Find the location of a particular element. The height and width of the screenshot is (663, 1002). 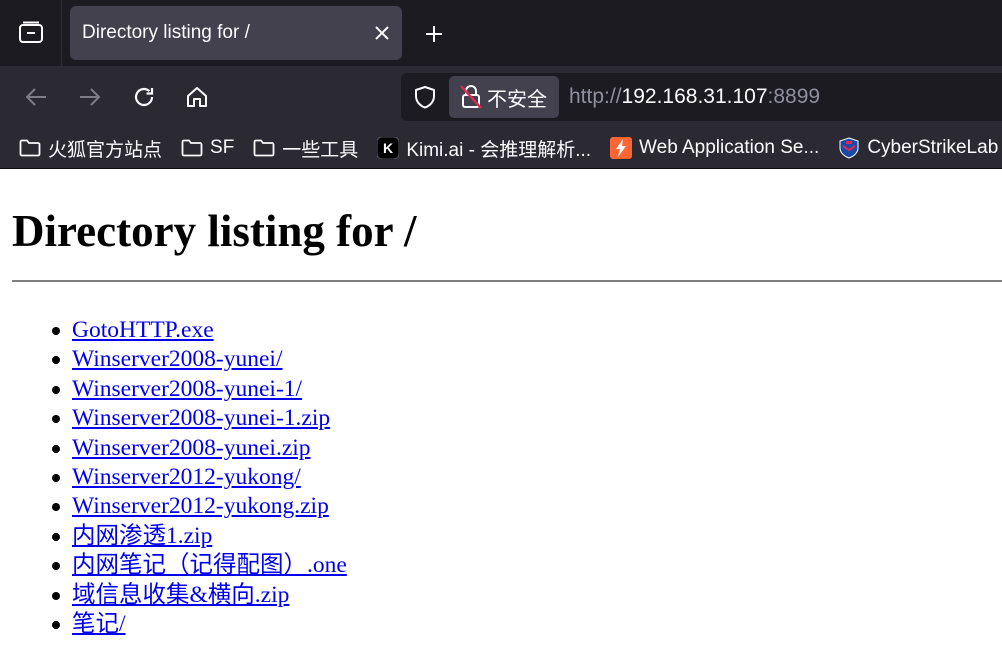

arrow-left-icon is located at coordinates (35, 97).